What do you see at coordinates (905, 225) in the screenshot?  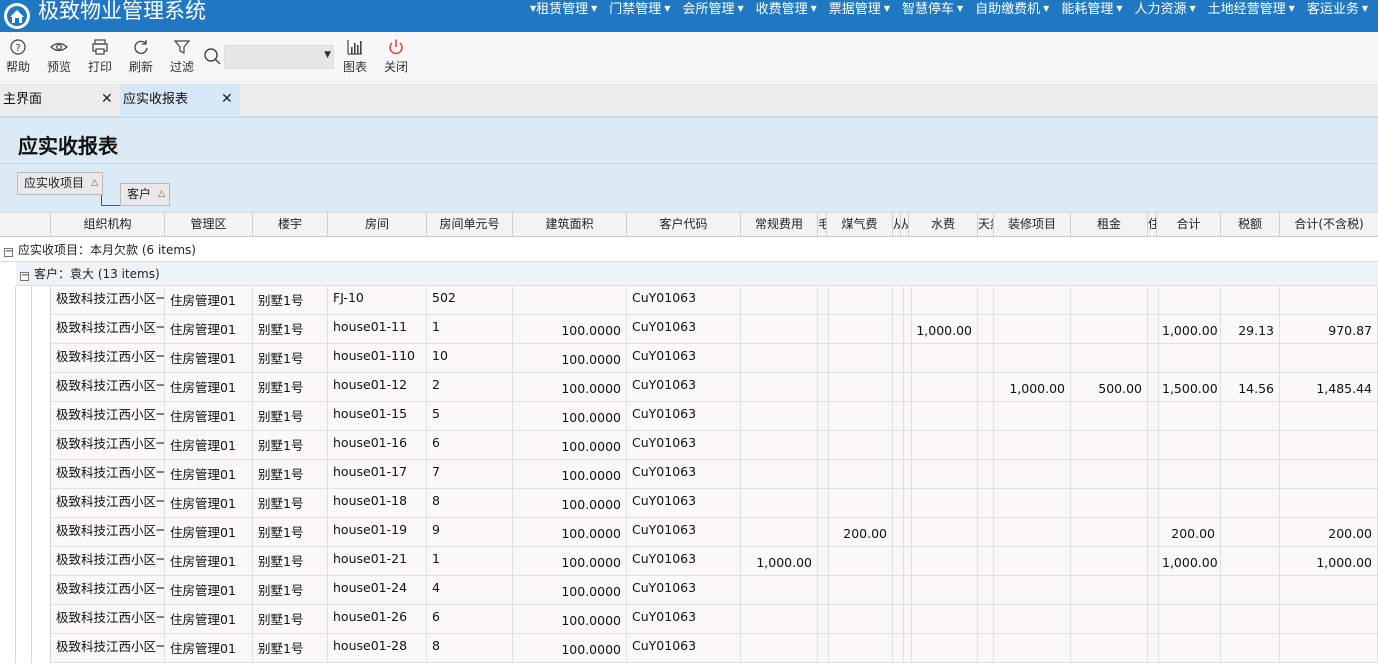 I see `col-narrow-3: 从` at bounding box center [905, 225].